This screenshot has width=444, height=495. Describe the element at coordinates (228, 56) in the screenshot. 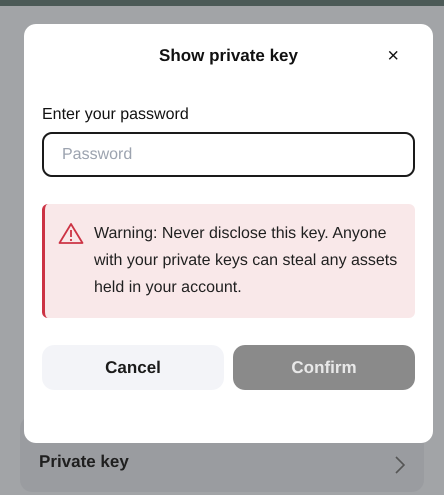

I see `dialog-title: Show private key` at that location.